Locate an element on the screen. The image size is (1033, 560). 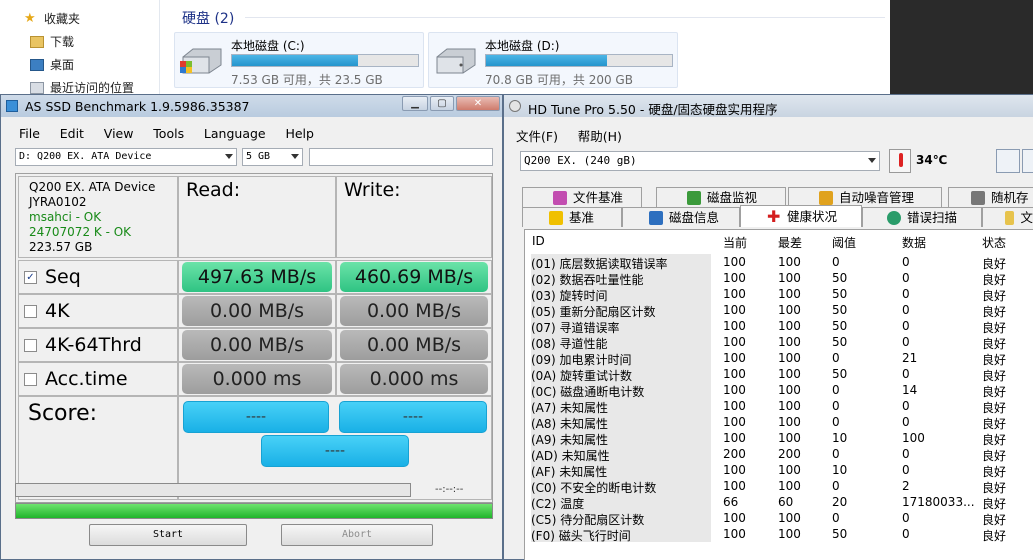
table-row: (0C) 磁盘通断电计数 100 100 0 14 良好 is located at coordinates (779, 390).